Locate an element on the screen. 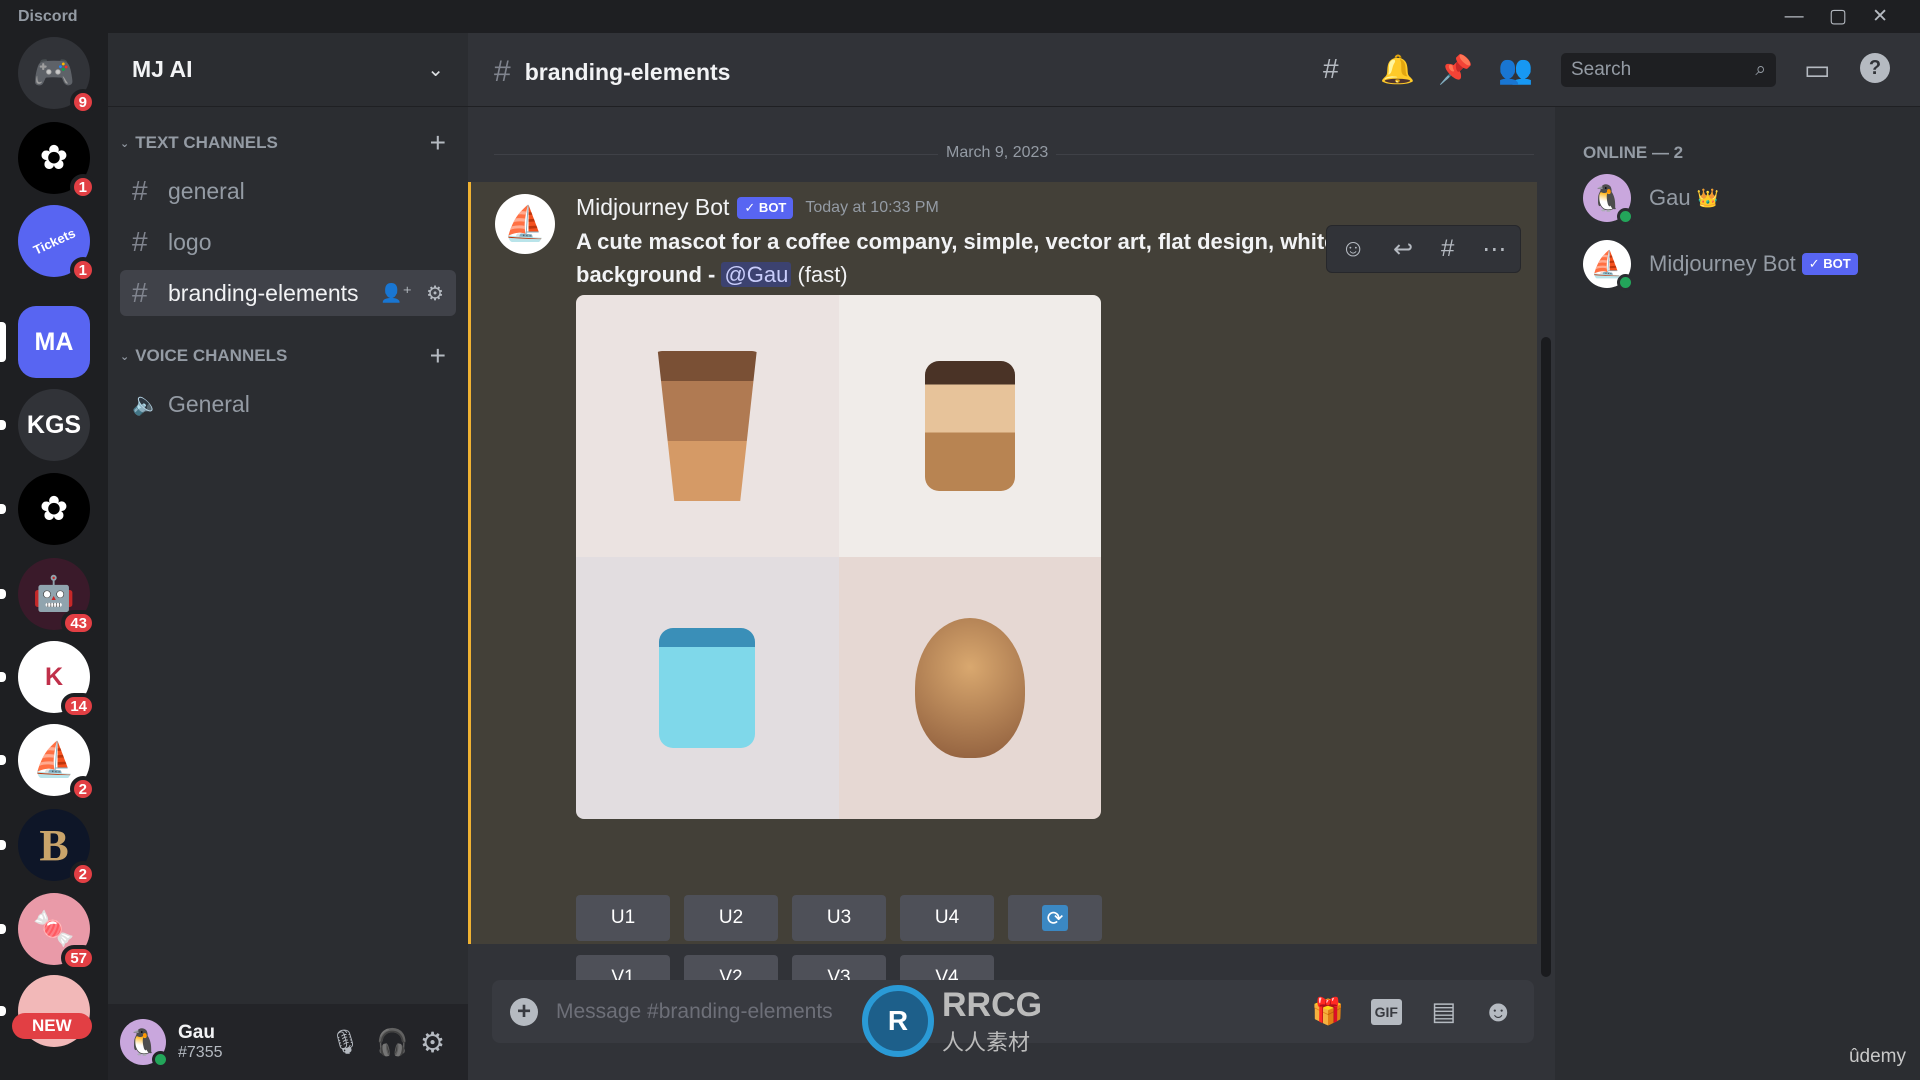 The height and width of the screenshot is (1080, 1920). gear-icon: ⚙ is located at coordinates (435, 293).